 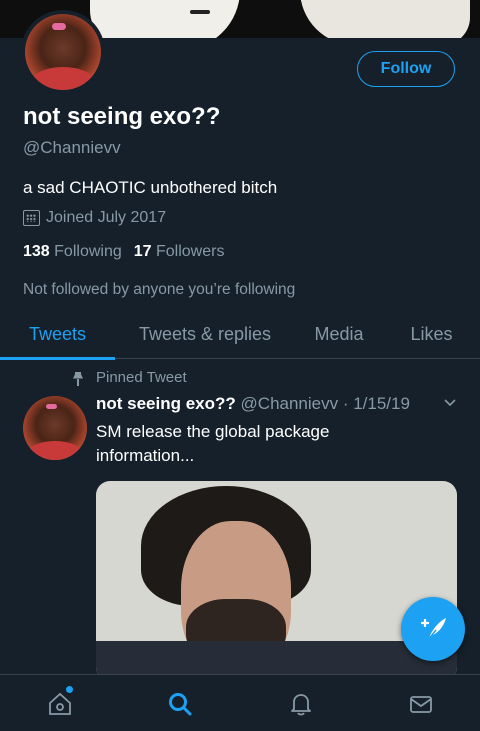 What do you see at coordinates (190, 251) in the screenshot?
I see `followers-label: Followers` at bounding box center [190, 251].